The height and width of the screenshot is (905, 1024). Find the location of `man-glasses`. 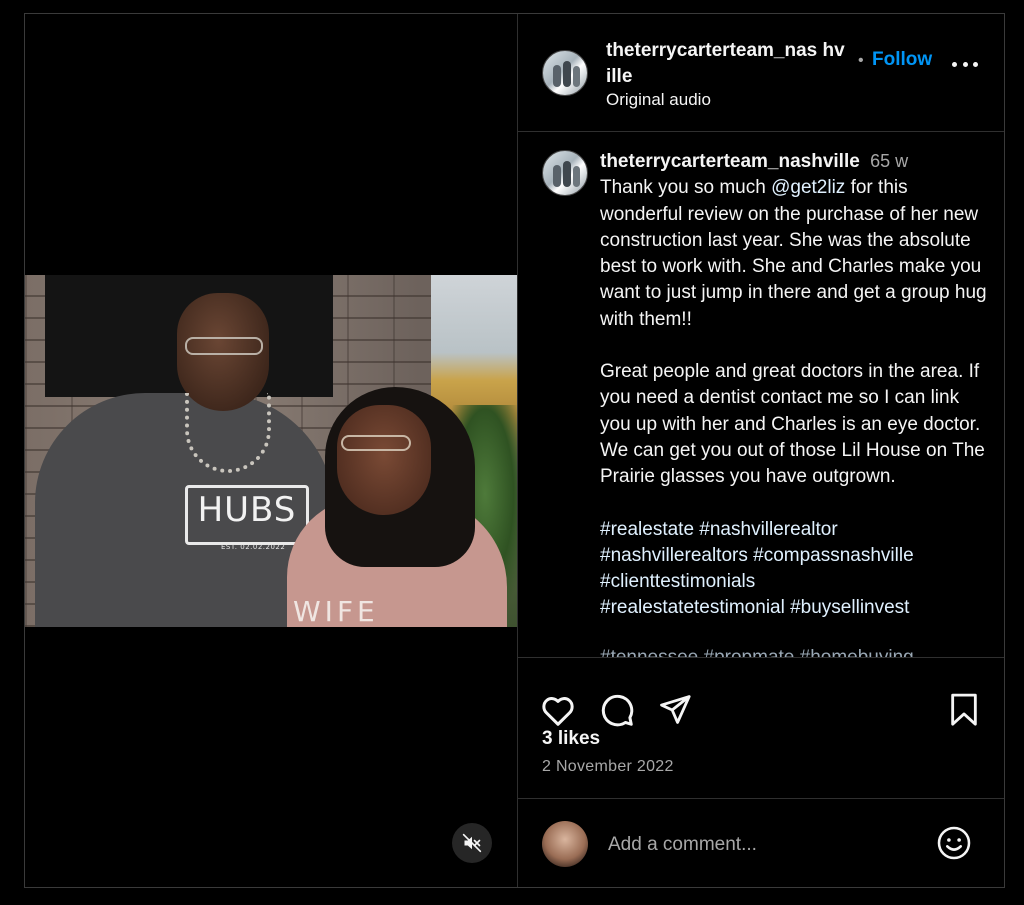

man-glasses is located at coordinates (224, 346).